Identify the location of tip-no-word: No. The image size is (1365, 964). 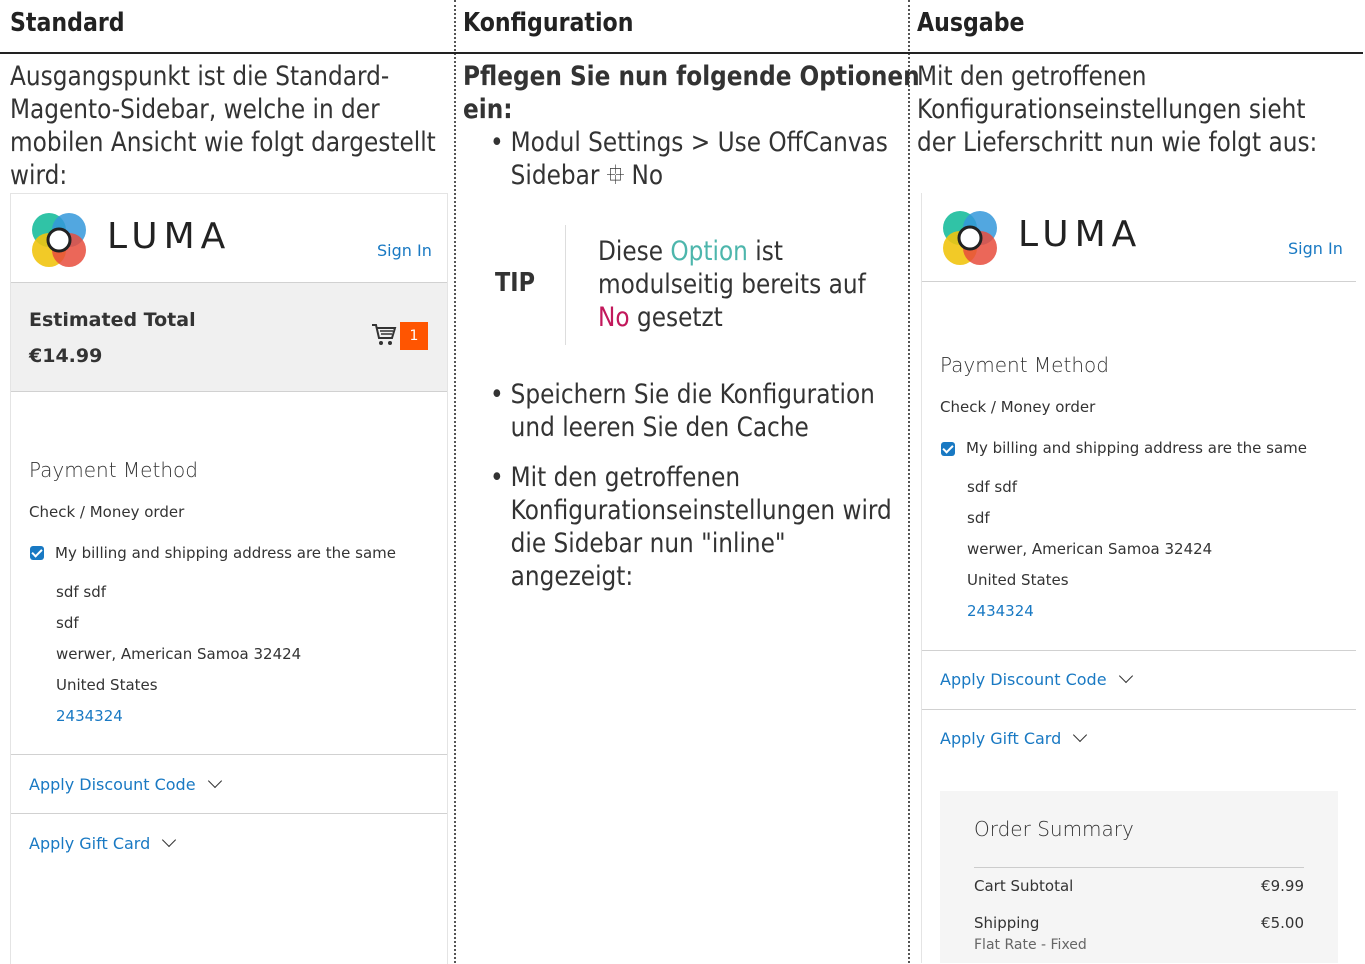
(614, 317).